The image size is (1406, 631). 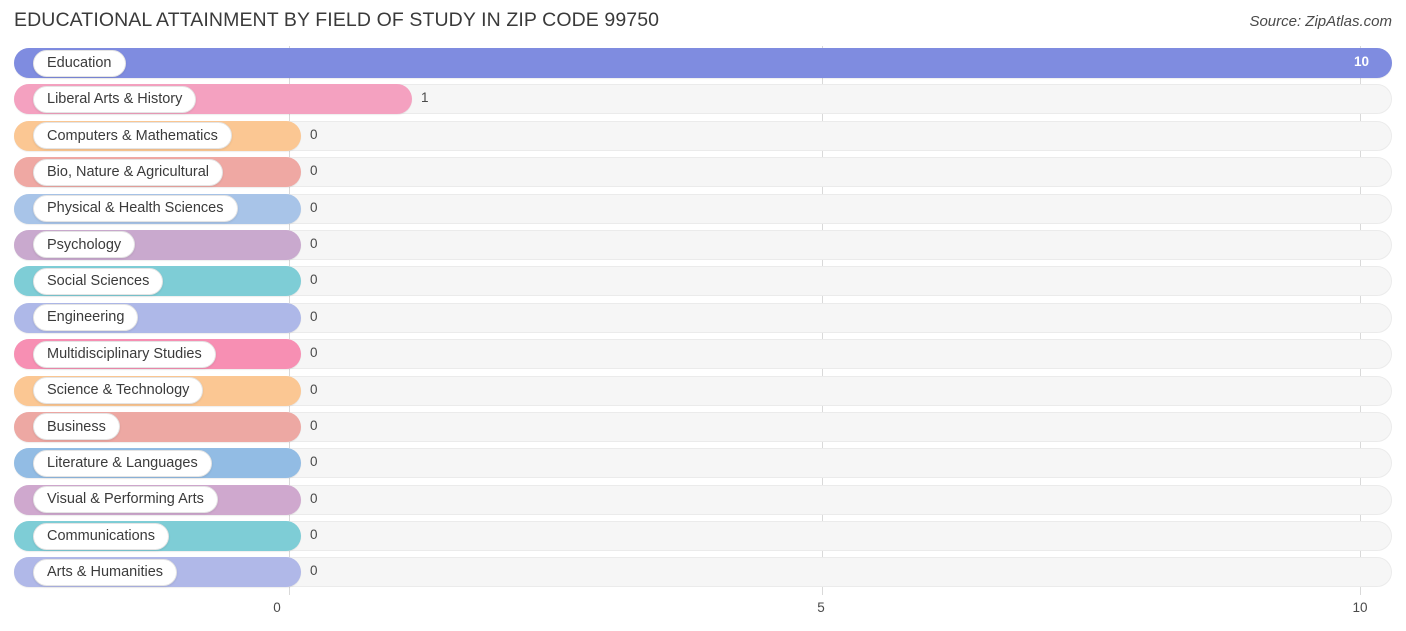 I want to click on bar-row: Multidisciplinary Studies 0, so click(x=703, y=355).